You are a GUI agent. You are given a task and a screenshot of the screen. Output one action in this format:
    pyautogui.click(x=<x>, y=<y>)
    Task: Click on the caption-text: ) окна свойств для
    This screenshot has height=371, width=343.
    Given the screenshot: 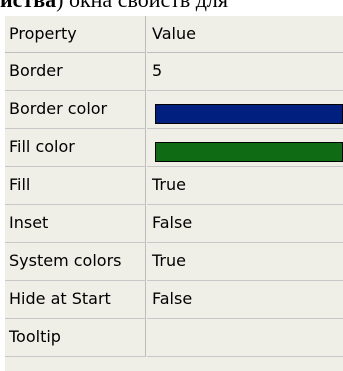 What is the action you would take?
    pyautogui.click(x=142, y=6)
    